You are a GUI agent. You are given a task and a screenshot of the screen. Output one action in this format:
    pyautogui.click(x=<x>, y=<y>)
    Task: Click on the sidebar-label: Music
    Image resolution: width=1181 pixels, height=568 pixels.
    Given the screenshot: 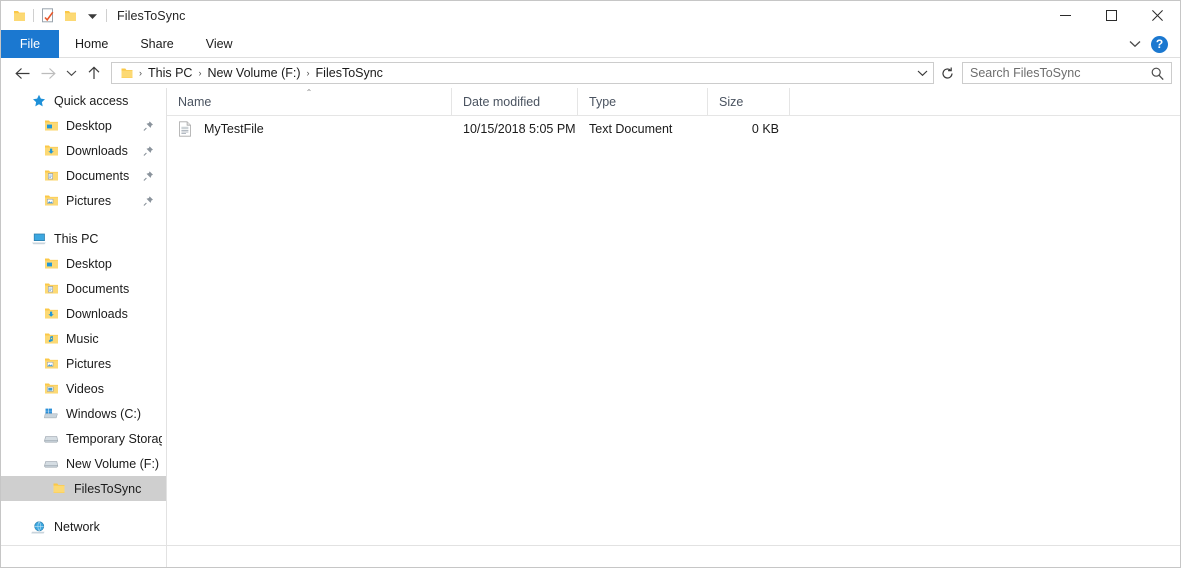 What is the action you would take?
    pyautogui.click(x=82, y=338)
    